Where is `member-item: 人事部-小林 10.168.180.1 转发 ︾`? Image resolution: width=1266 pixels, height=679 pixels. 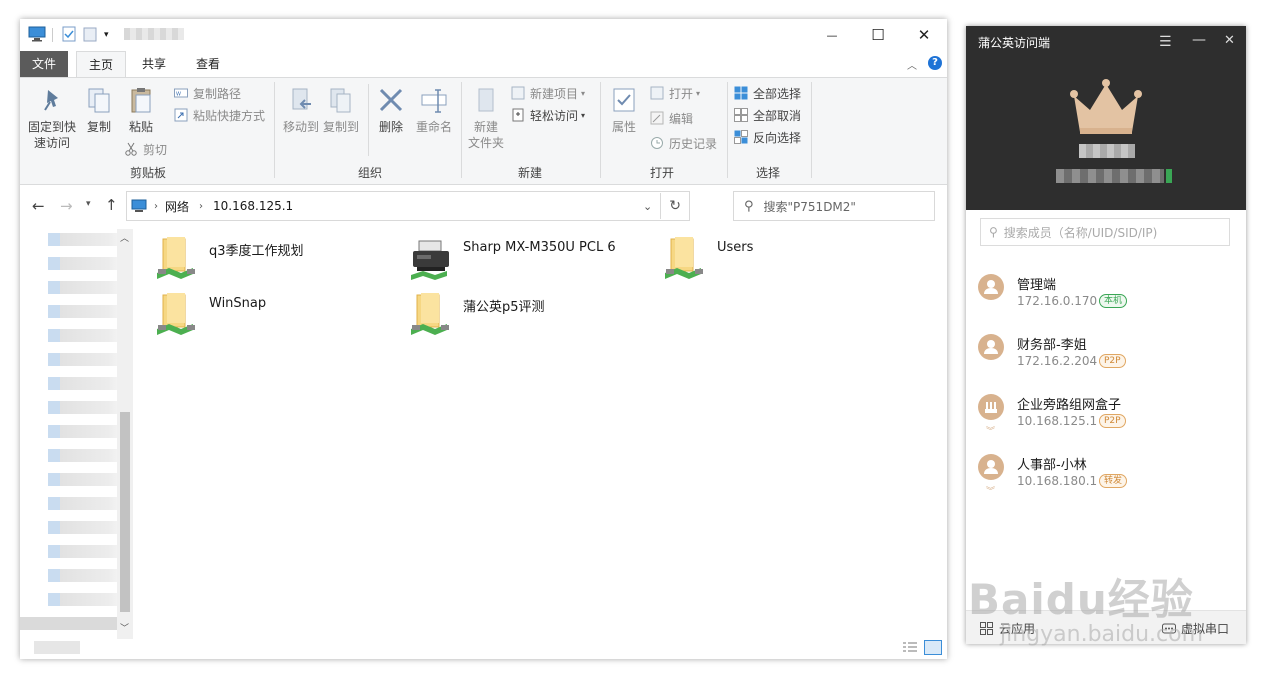
member-item: 人事部-小林 10.168.180.1 转发 ︾ is located at coordinates (1106, 484).